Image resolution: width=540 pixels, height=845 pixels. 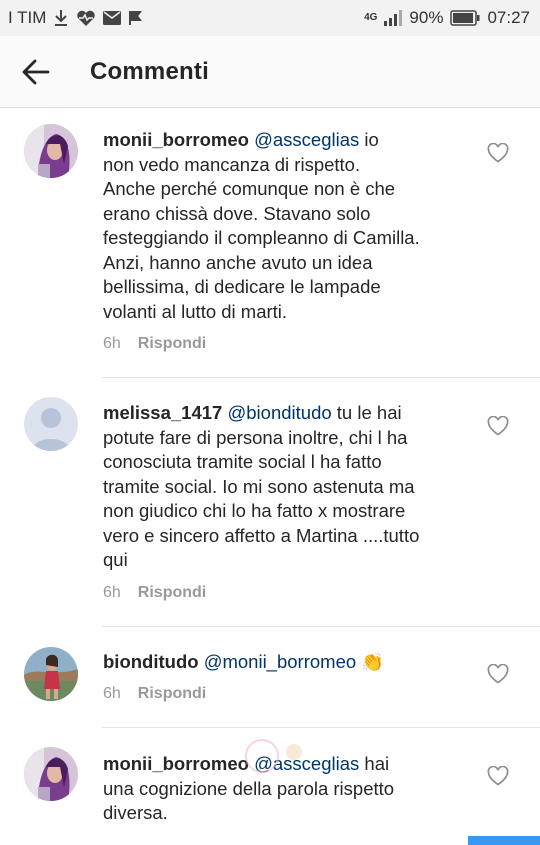 What do you see at coordinates (151, 661) in the screenshot?
I see `comment-username: bionditudo` at bounding box center [151, 661].